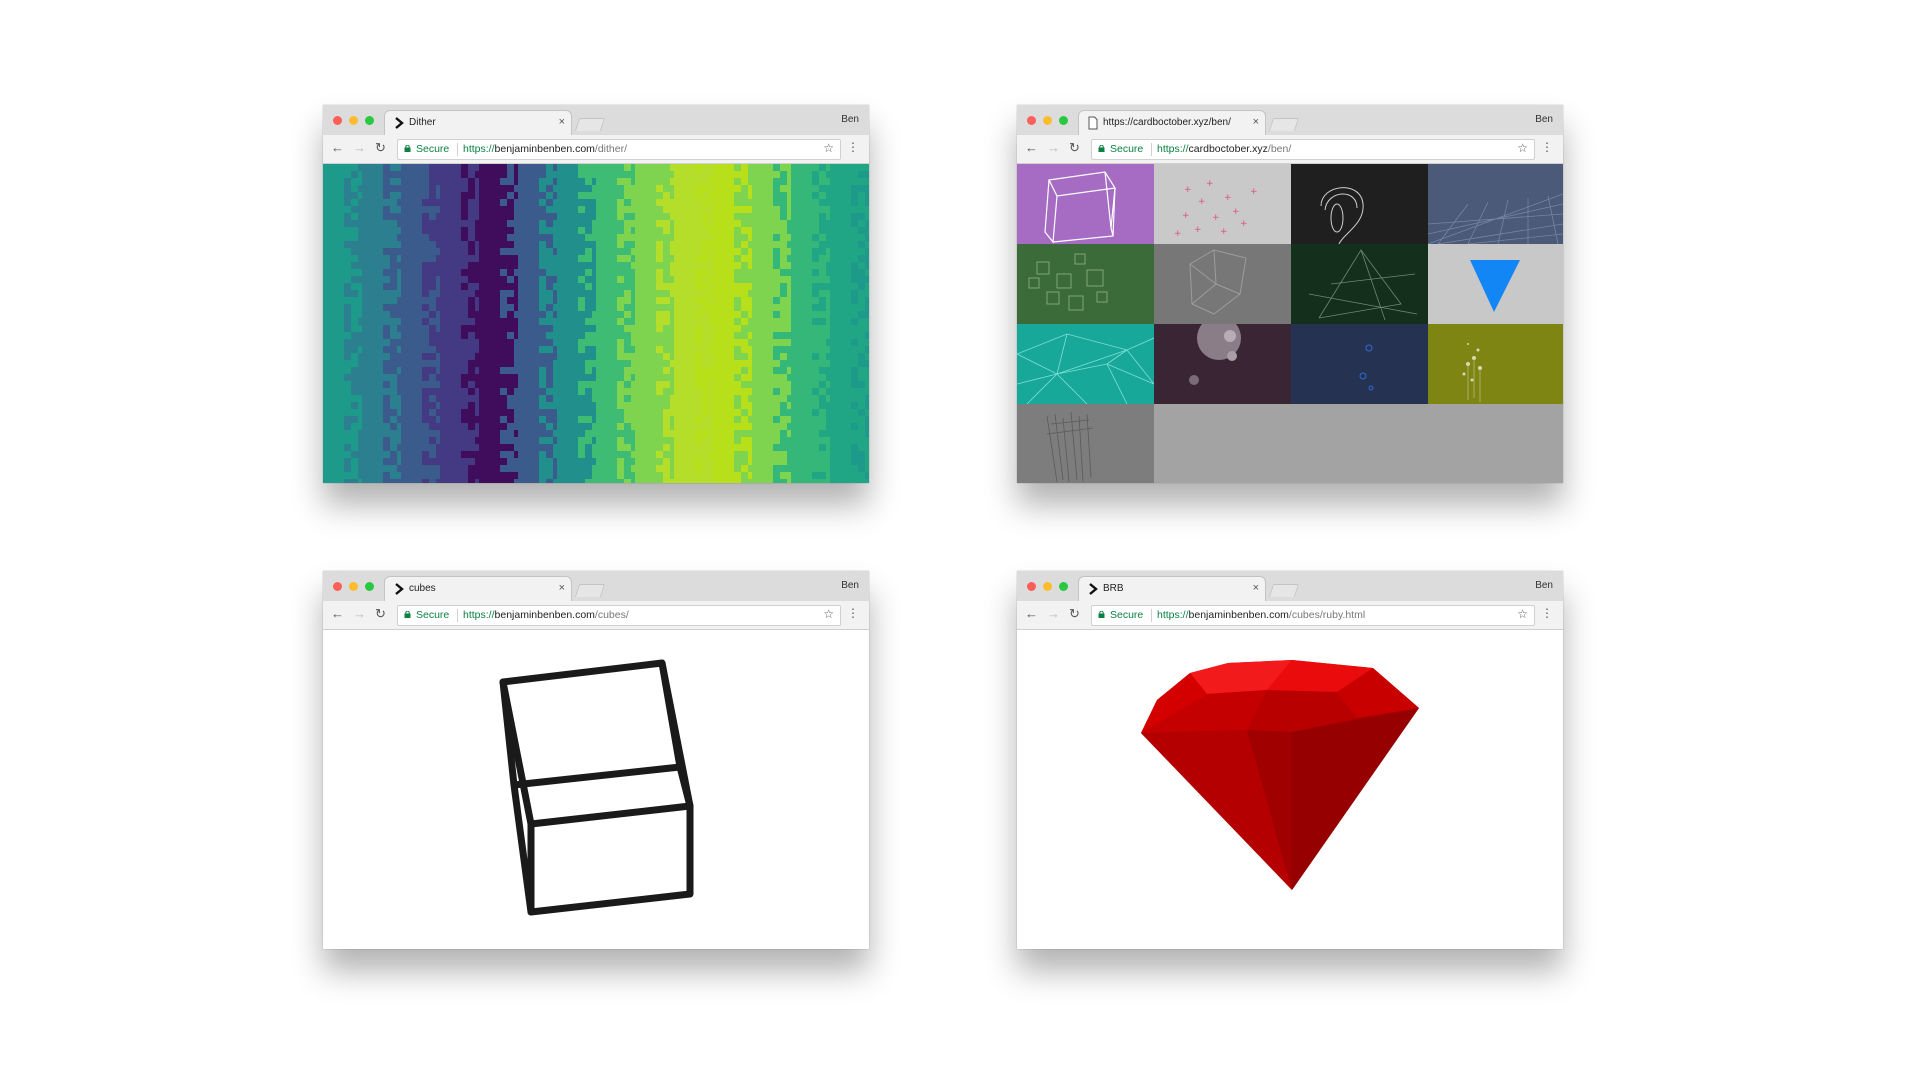  I want to click on rings-graphic, so click(1342, 215).